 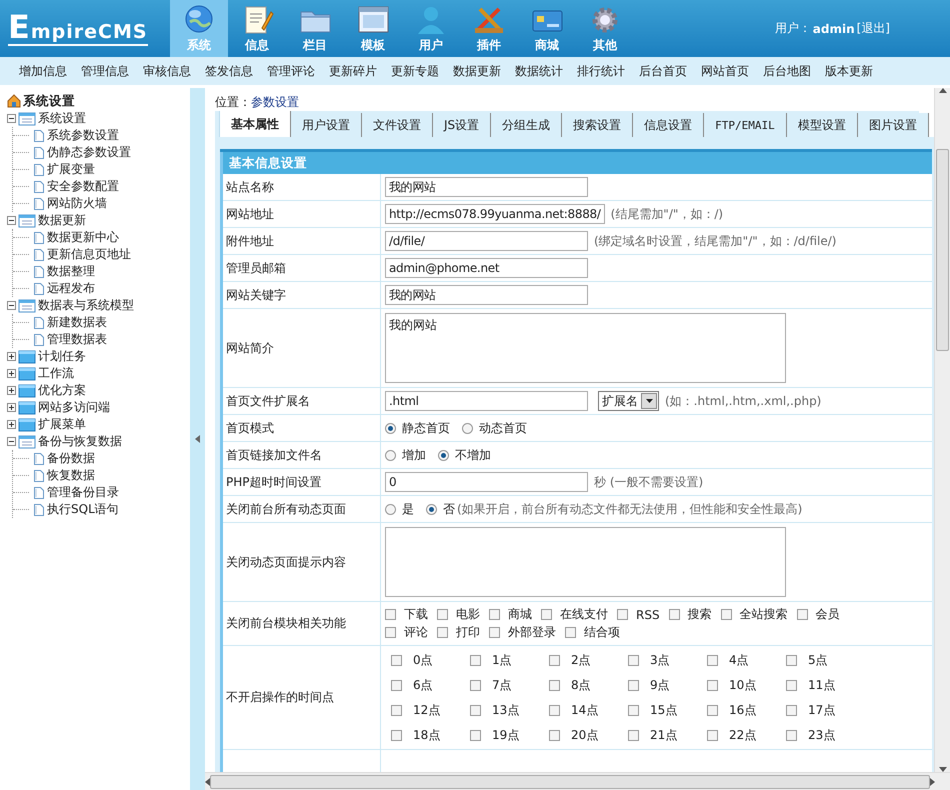 What do you see at coordinates (74, 407) in the screenshot?
I see `tree-item: 网站多访问端` at bounding box center [74, 407].